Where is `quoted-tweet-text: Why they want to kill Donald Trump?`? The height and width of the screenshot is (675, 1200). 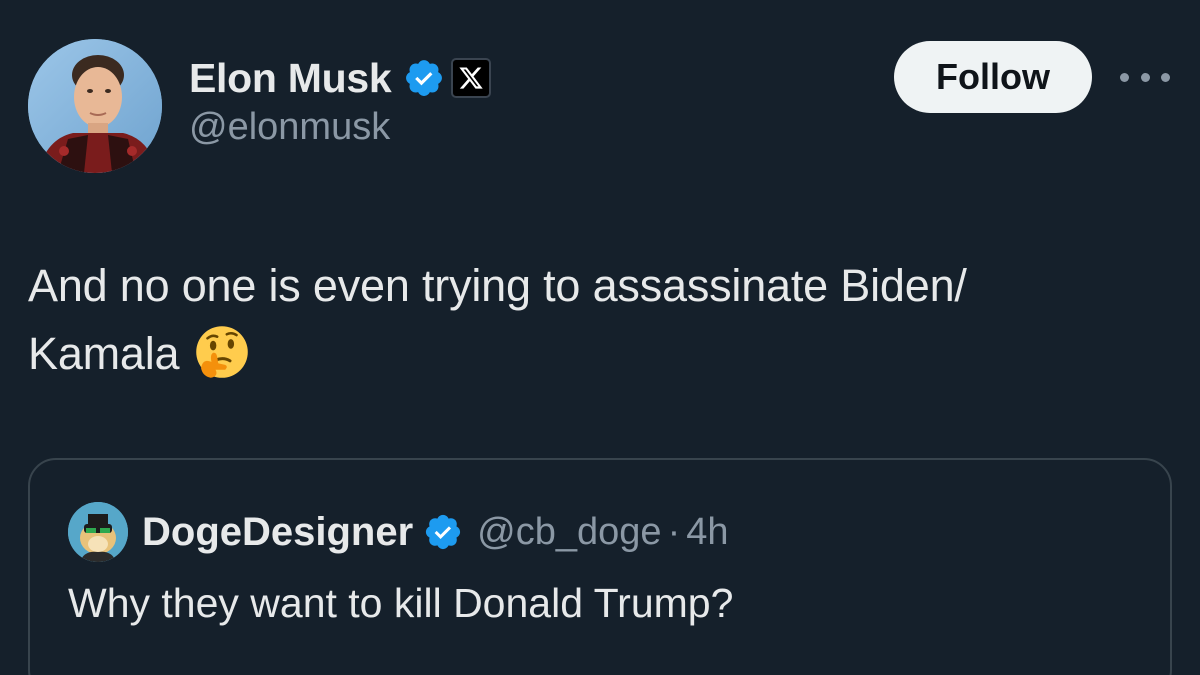 quoted-tweet-text: Why they want to kill Donald Trump? is located at coordinates (401, 603).